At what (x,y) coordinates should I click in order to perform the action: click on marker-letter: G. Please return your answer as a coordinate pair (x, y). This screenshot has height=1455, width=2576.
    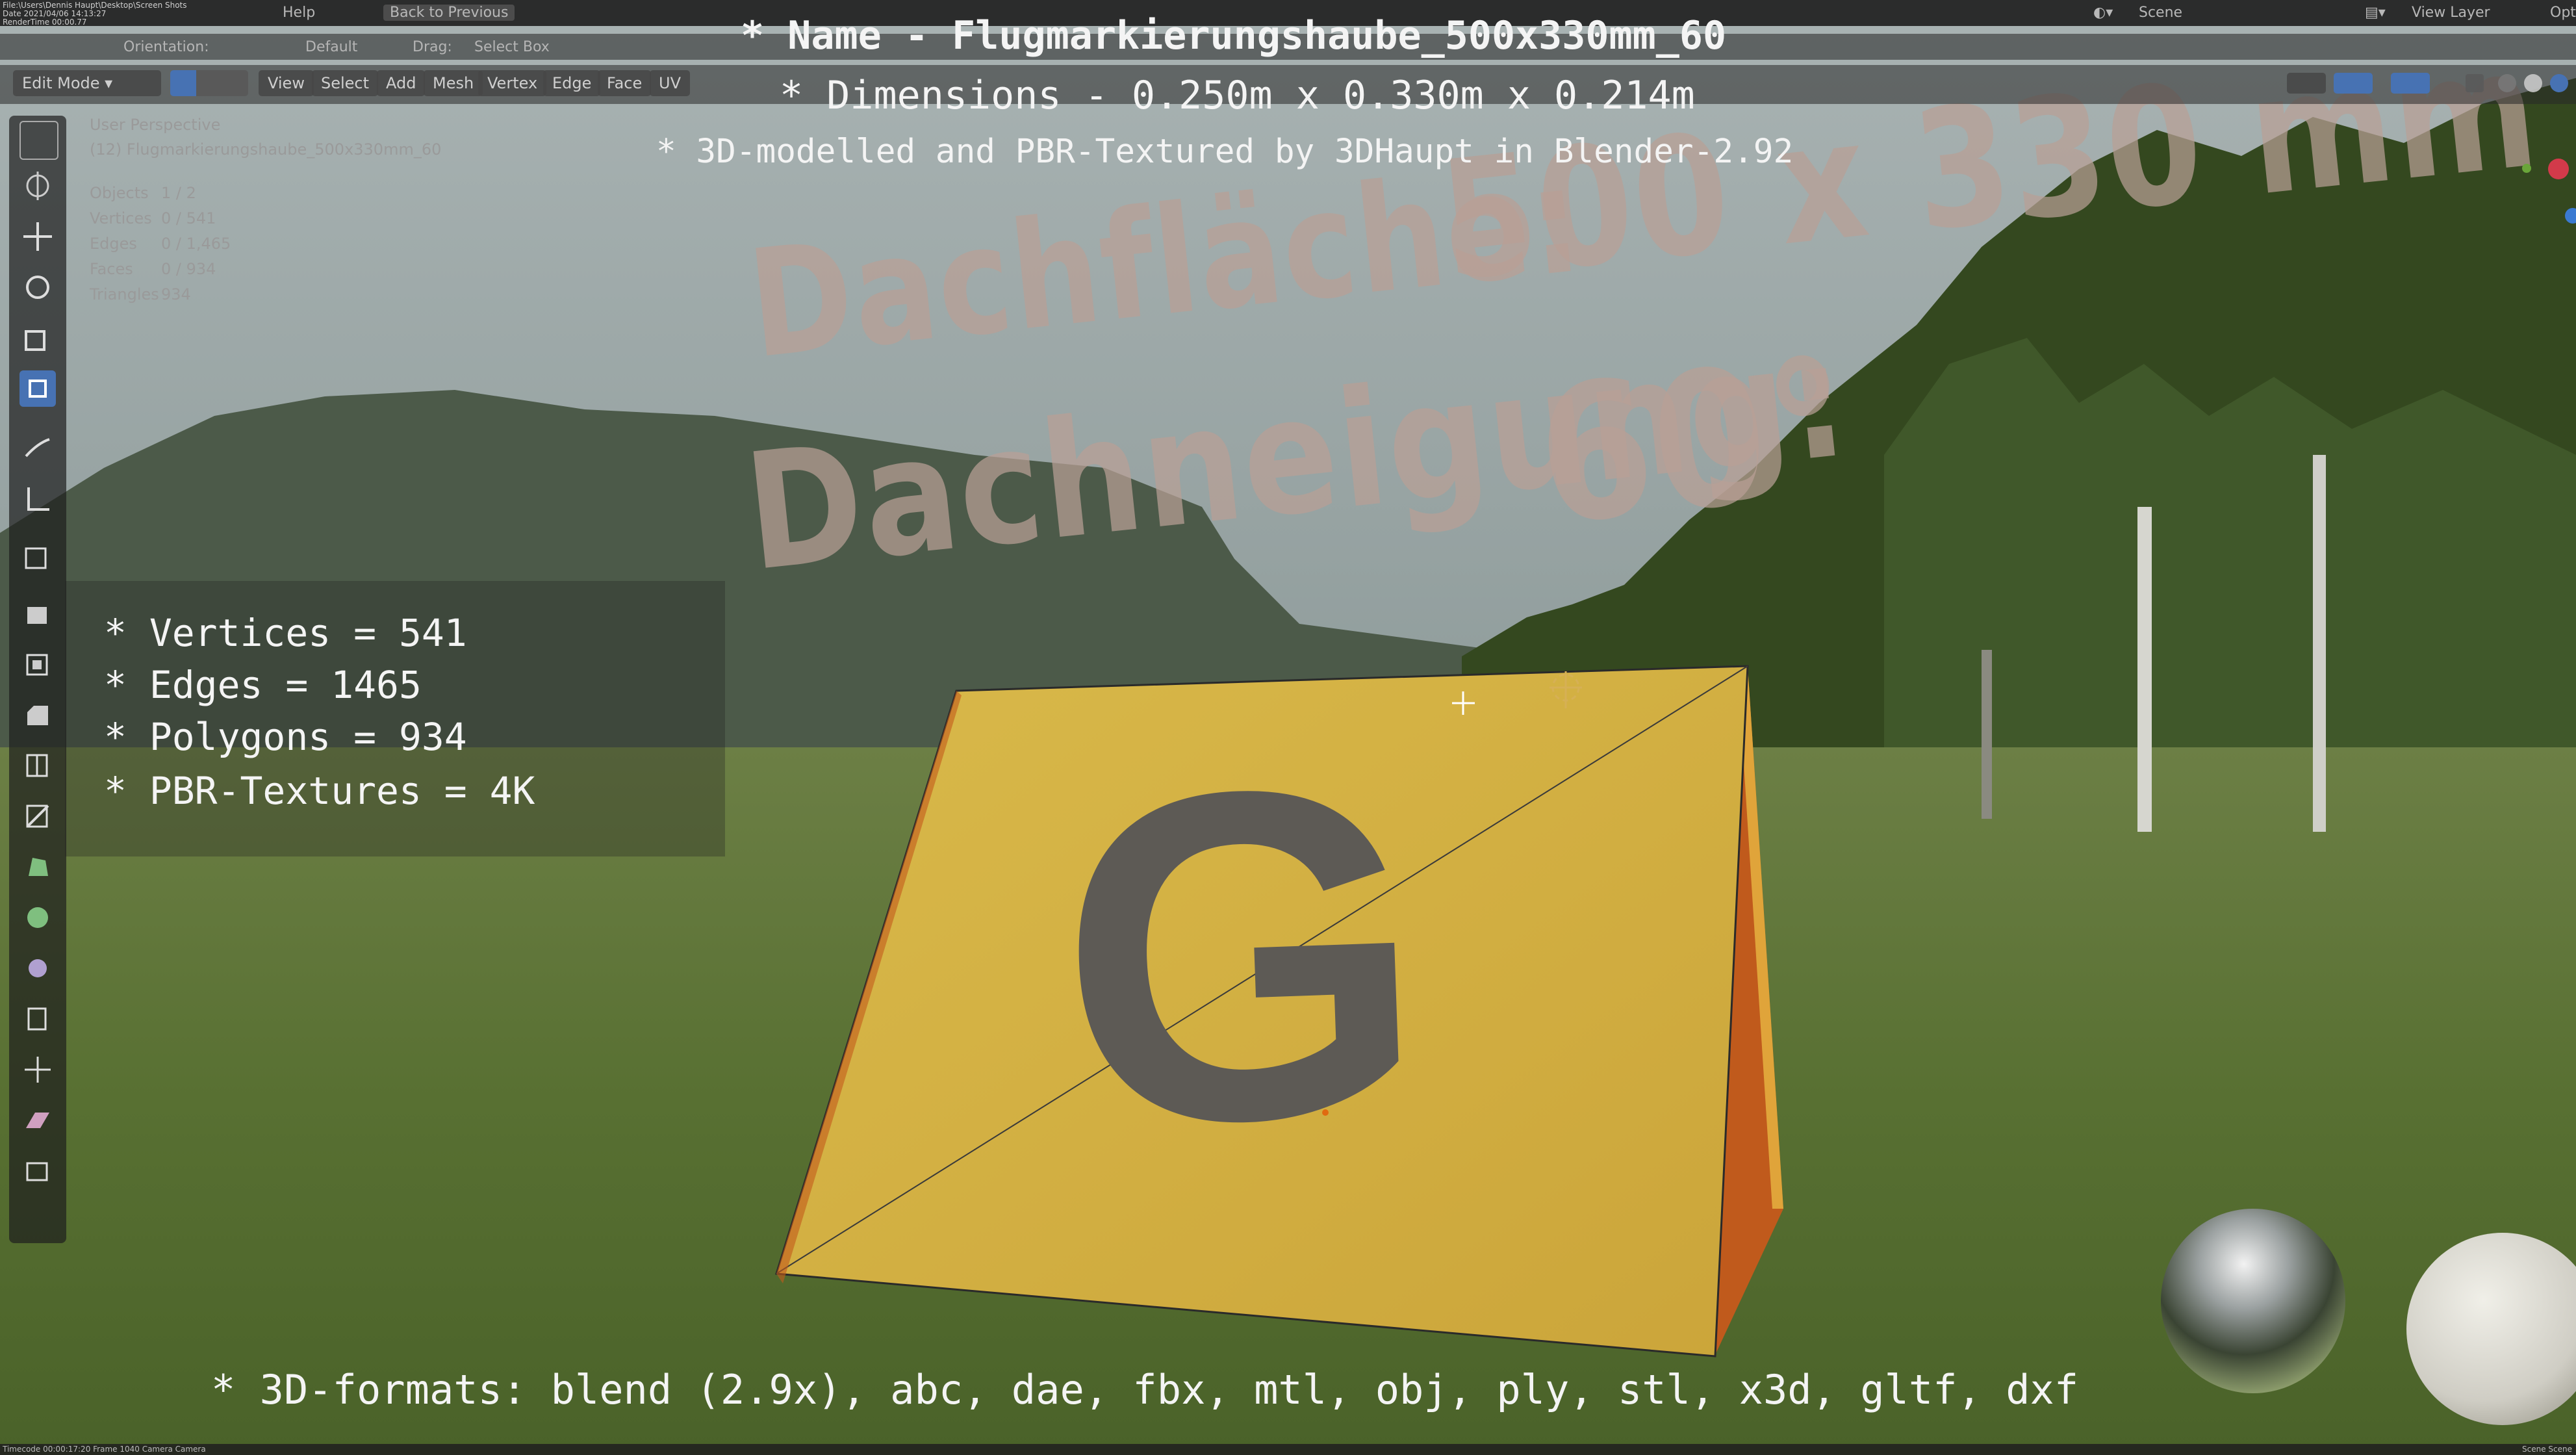
    Looking at the image, I should click on (1242, 956).